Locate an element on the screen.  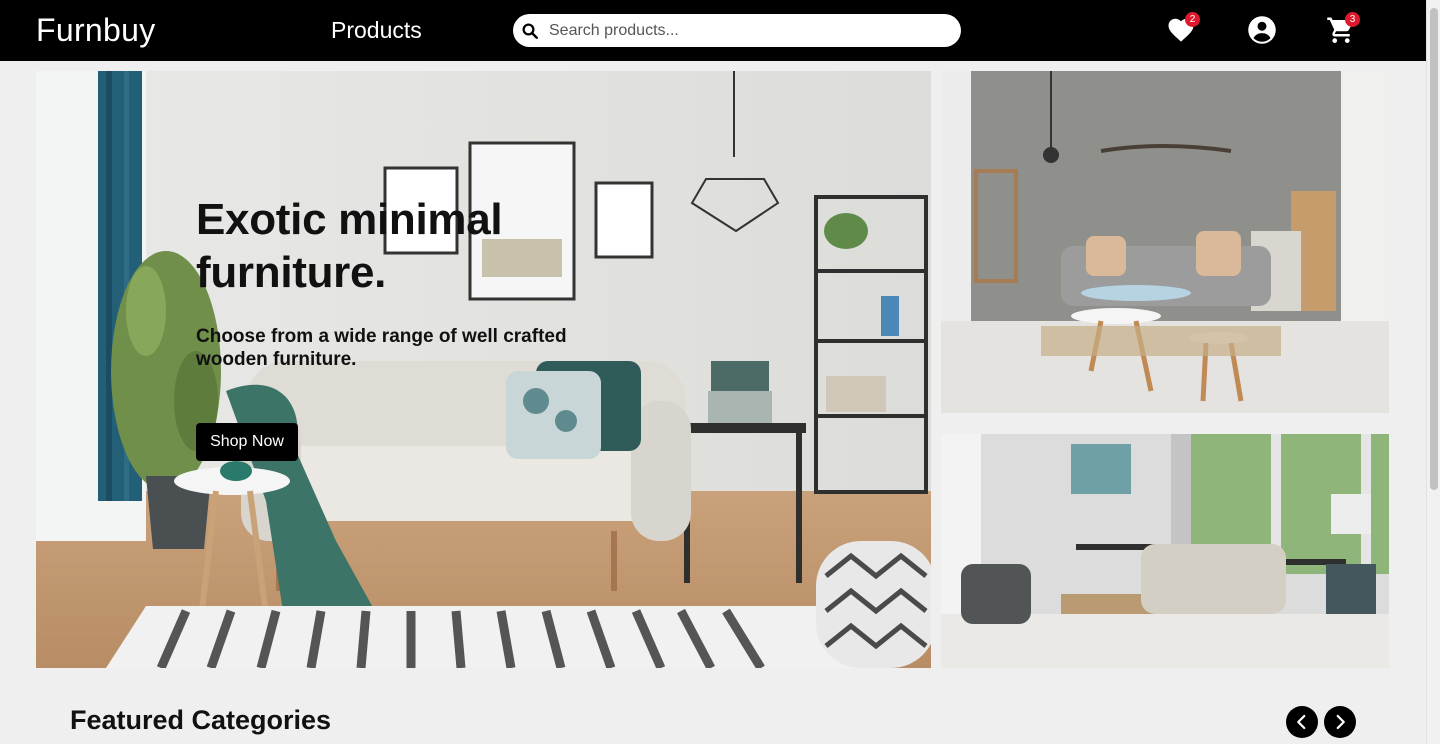
search-icon is located at coordinates (530, 31).